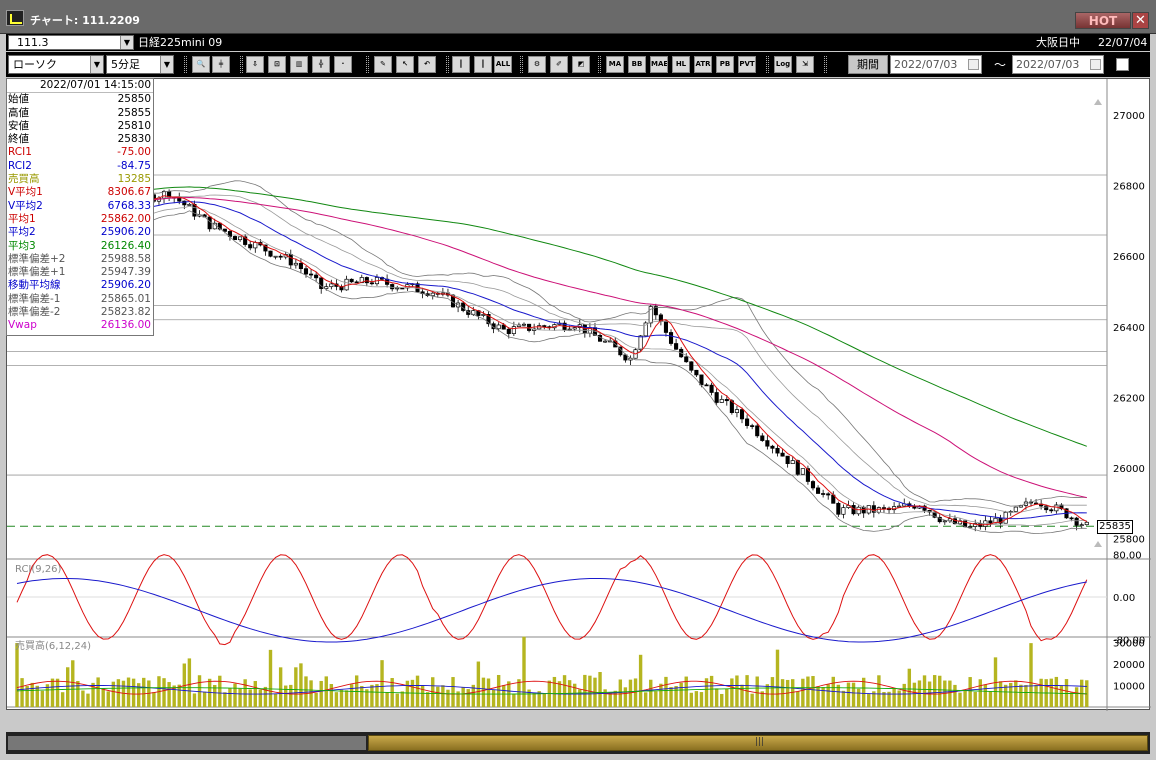 Image resolution: width=1156 pixels, height=760 pixels. I want to click on time-scrollbar: |||, so click(578, 743).